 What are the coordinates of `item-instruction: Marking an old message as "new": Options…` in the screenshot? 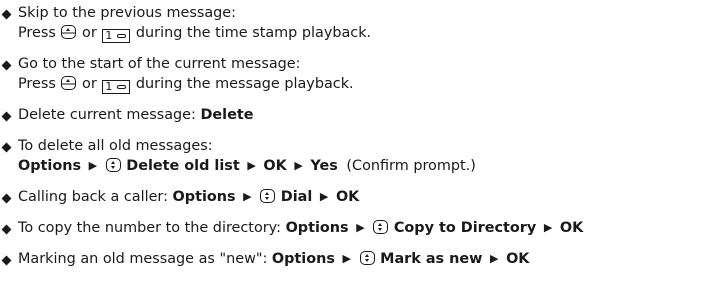 It's located at (274, 259).